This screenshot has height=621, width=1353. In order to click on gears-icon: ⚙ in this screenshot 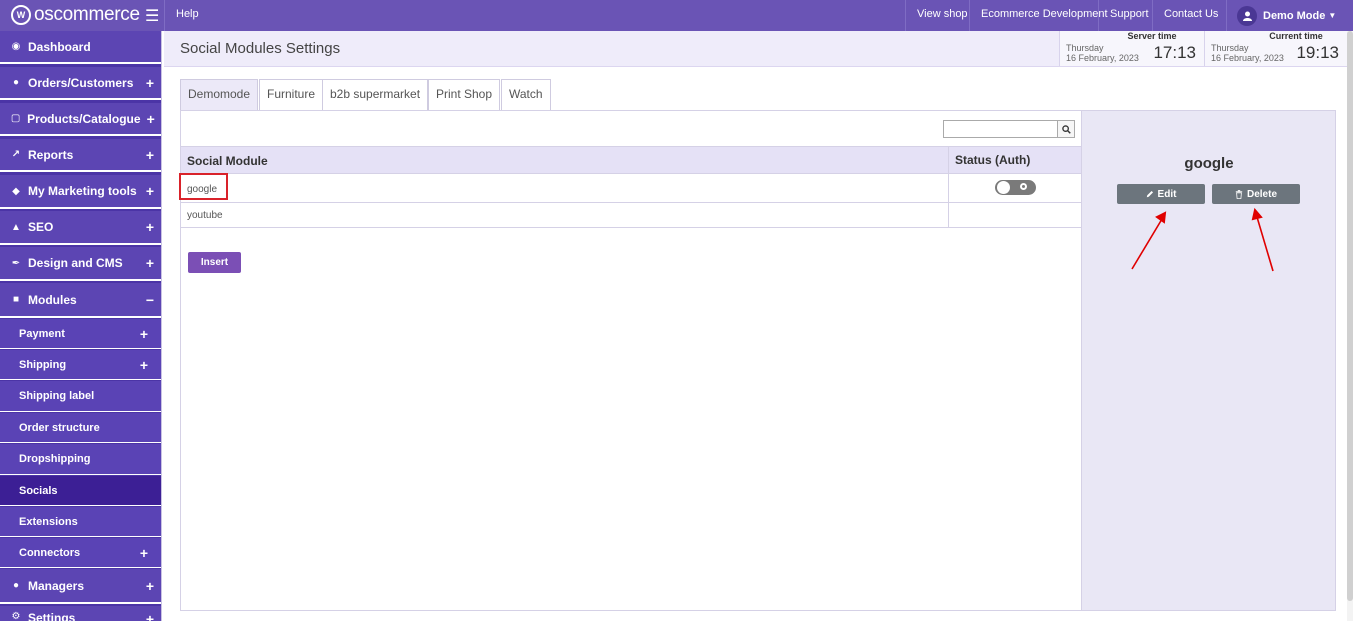, I will do `click(16, 616)`.